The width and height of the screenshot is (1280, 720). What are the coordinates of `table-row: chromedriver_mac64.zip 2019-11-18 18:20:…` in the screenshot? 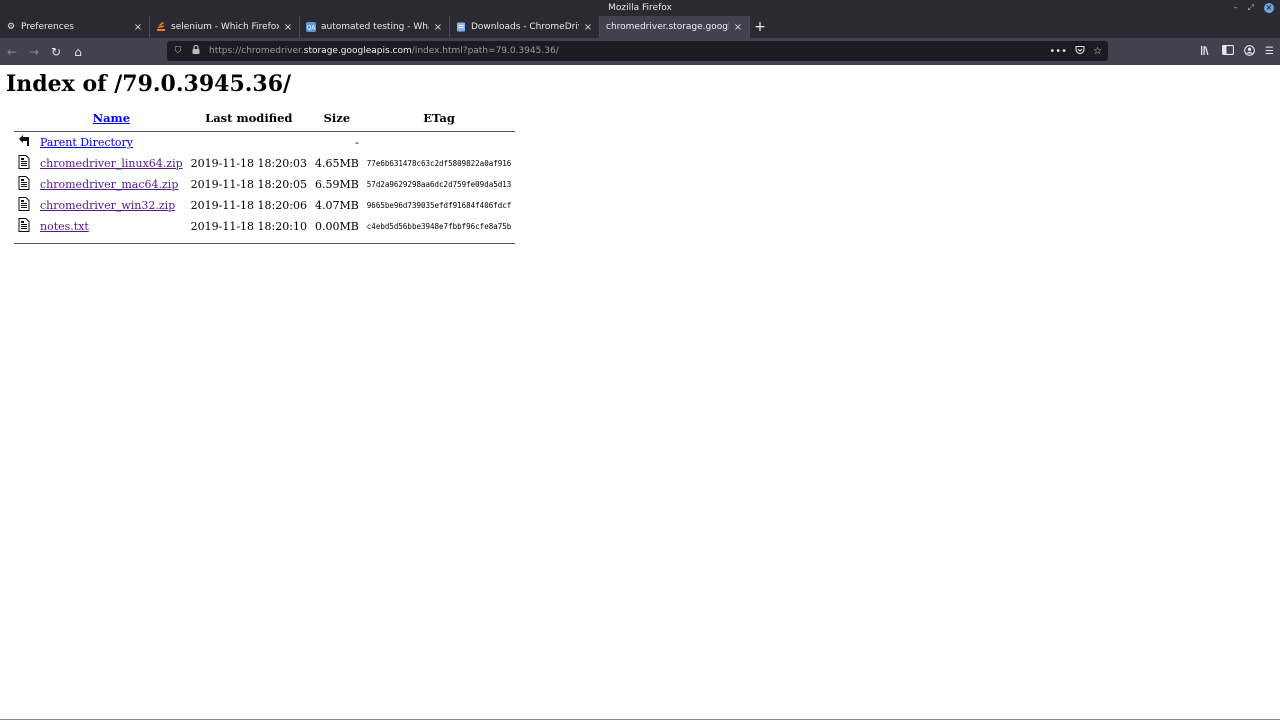 It's located at (264, 184).